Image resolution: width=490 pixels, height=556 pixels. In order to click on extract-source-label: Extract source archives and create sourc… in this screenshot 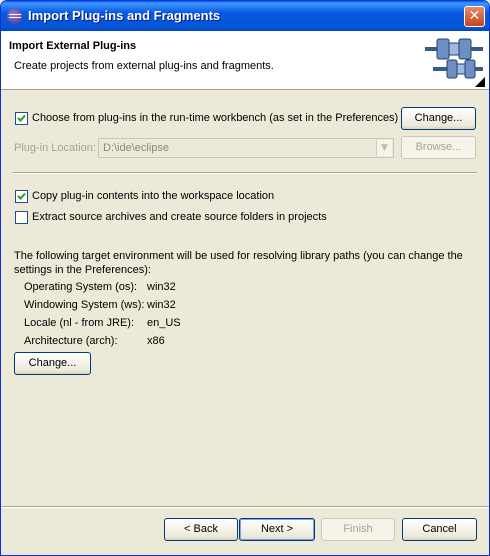, I will do `click(179, 217)`.